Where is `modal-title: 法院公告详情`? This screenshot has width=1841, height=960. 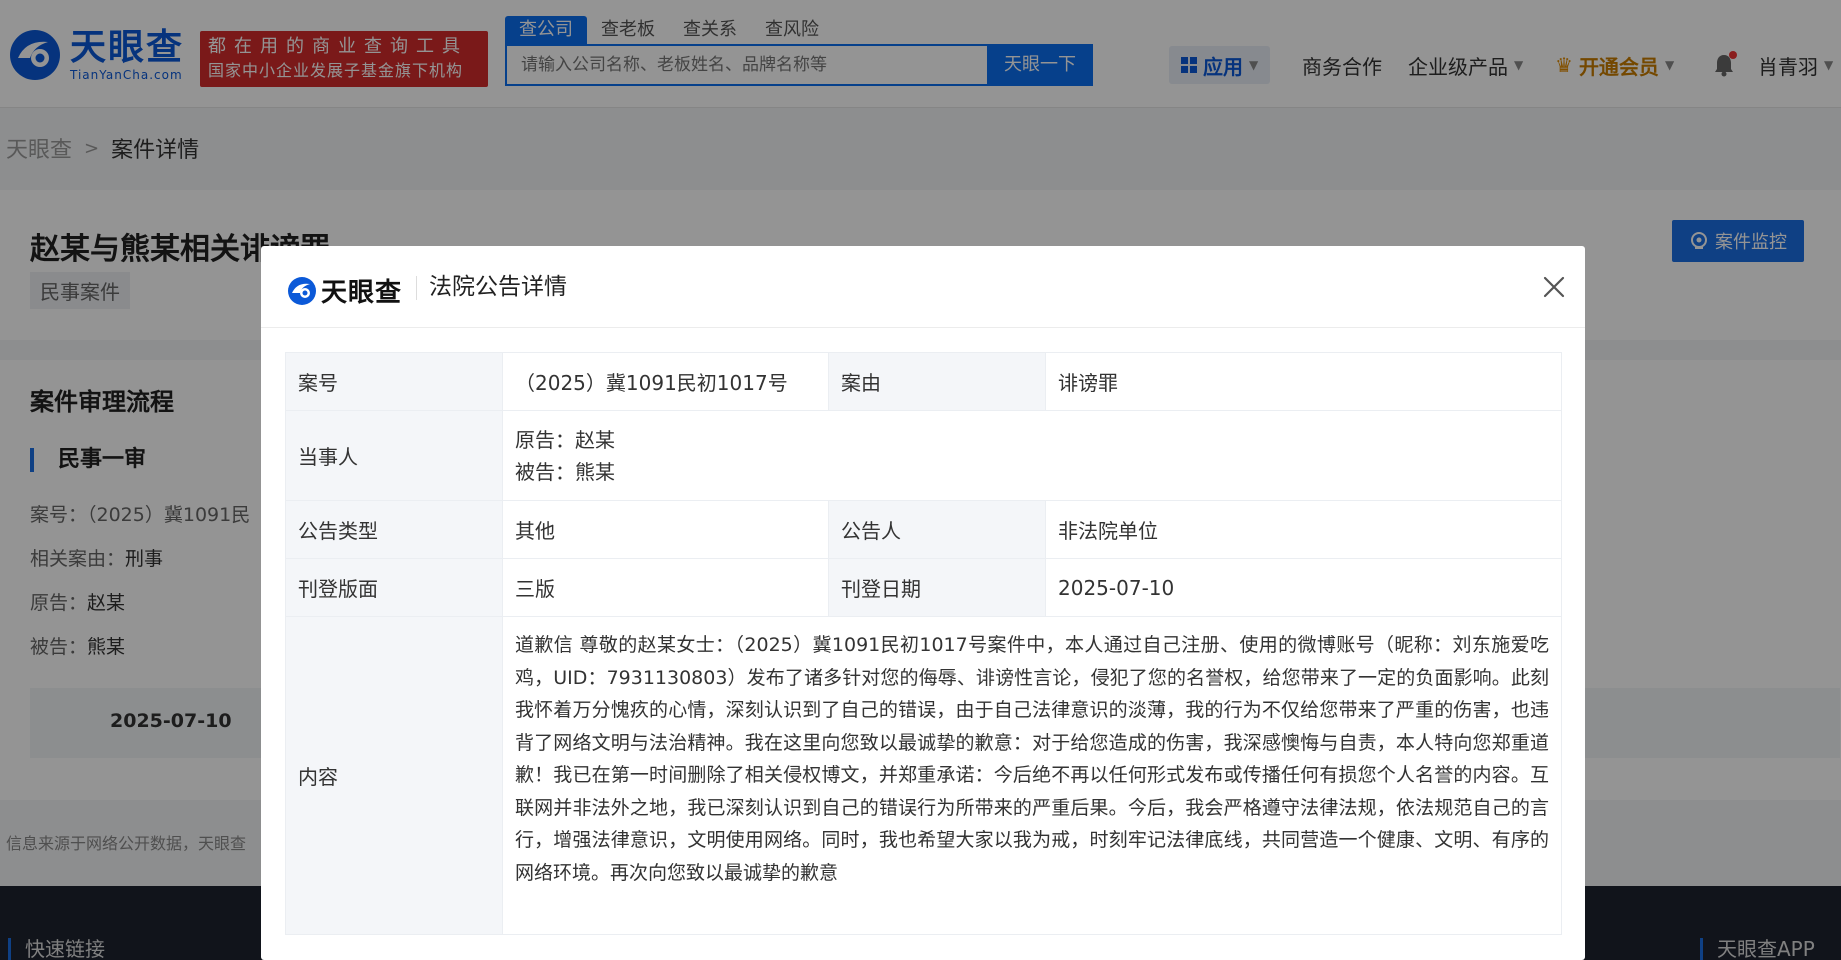 modal-title: 法院公告详情 is located at coordinates (498, 287).